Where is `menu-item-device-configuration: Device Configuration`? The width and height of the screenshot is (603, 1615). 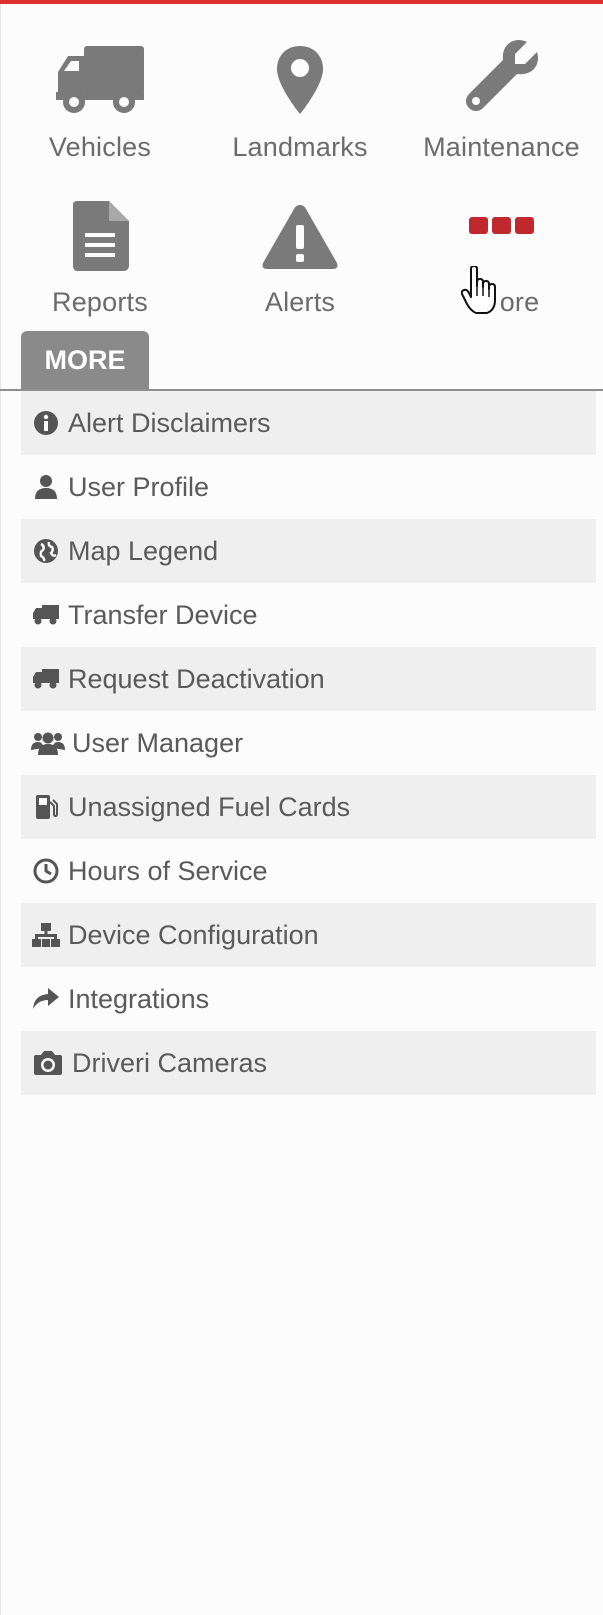 menu-item-device-configuration: Device Configuration is located at coordinates (308, 935).